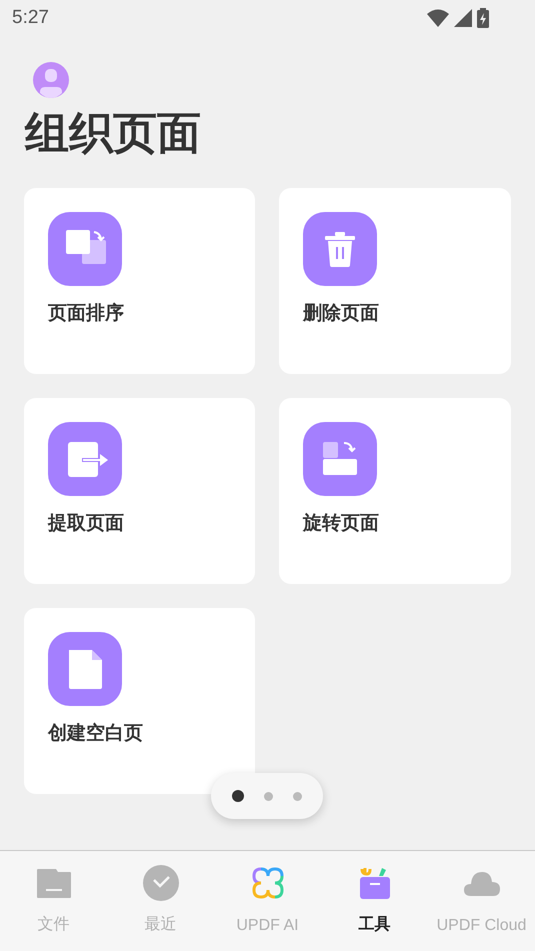 The height and width of the screenshot is (951, 535). Describe the element at coordinates (340, 249) in the screenshot. I see `trash-icon` at that location.